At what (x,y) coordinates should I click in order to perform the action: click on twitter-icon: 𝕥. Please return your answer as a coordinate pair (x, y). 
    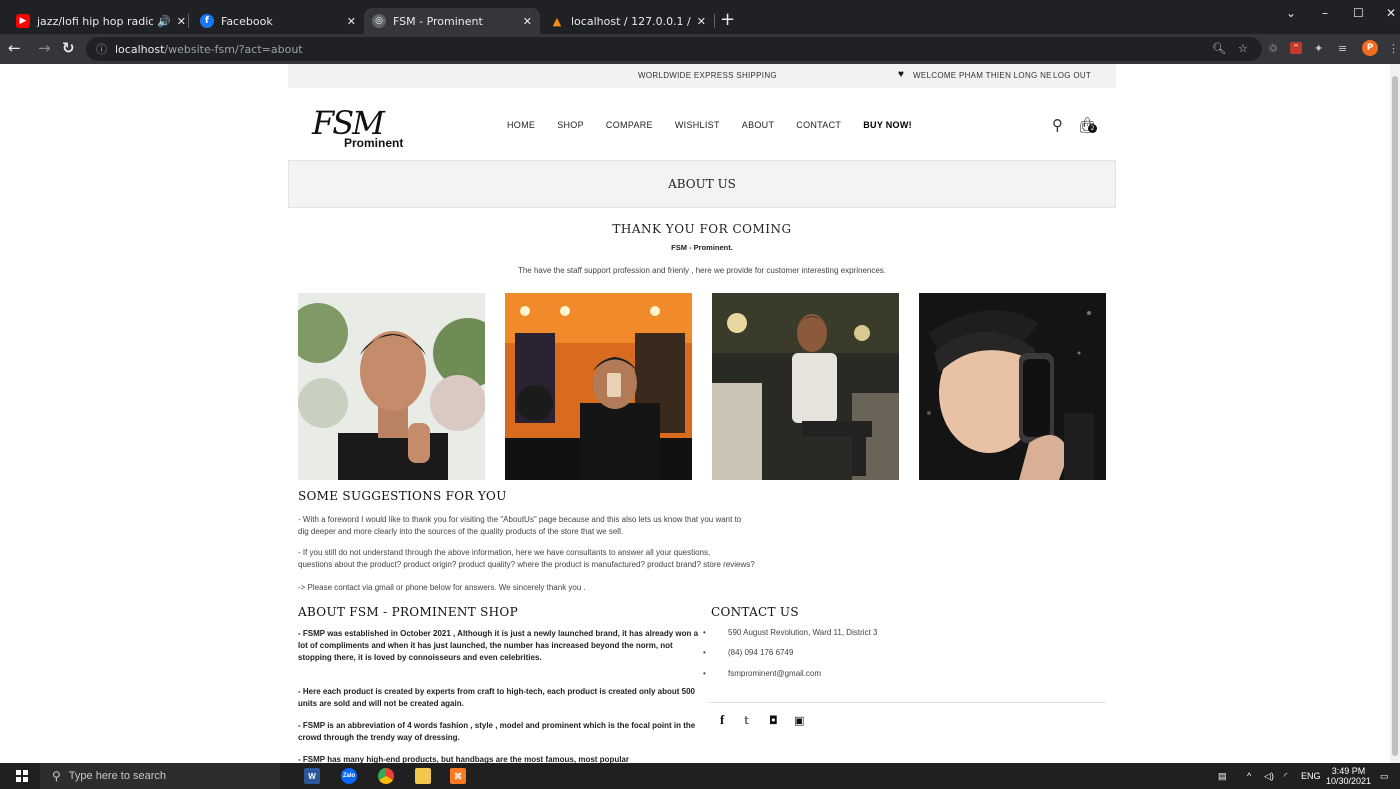
    Looking at the image, I should click on (746, 720).